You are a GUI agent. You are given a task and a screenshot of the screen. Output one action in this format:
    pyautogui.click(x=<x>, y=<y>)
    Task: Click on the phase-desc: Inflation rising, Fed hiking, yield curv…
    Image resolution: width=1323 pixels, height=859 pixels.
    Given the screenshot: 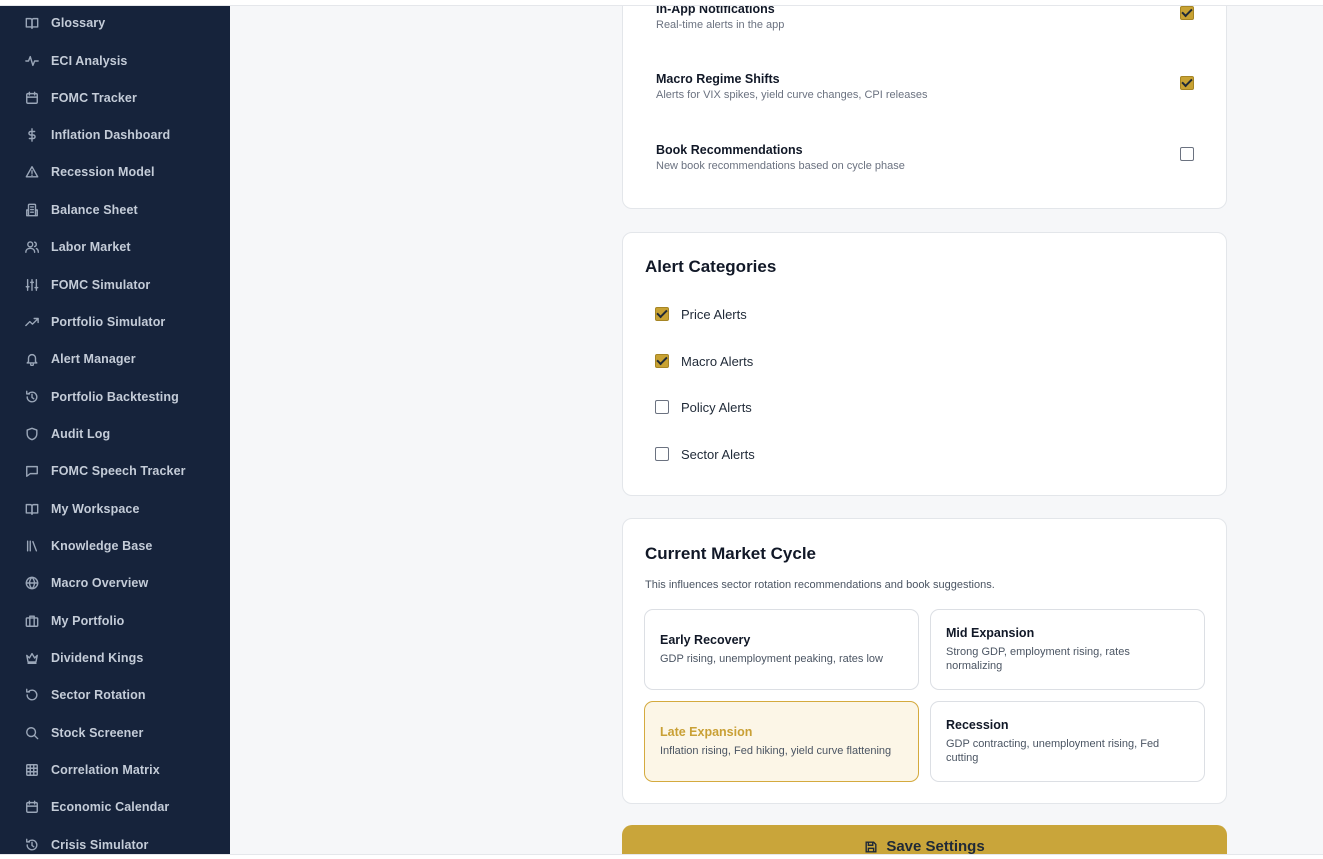 What is the action you would take?
    pyautogui.click(x=776, y=751)
    